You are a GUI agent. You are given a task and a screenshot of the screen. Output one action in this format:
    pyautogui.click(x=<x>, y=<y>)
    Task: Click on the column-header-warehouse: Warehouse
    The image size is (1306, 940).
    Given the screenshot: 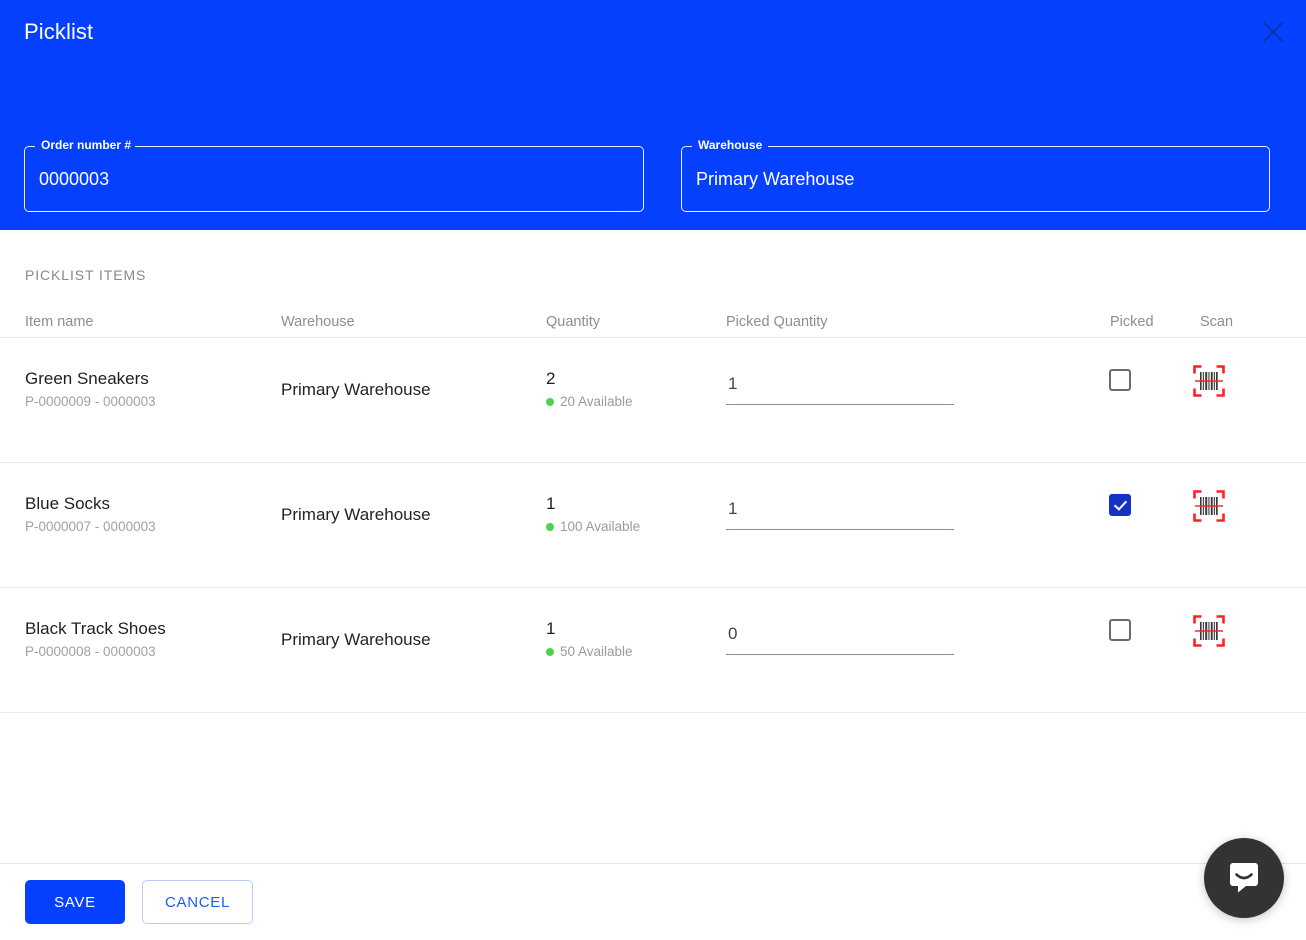 What is the action you would take?
    pyautogui.click(x=318, y=321)
    